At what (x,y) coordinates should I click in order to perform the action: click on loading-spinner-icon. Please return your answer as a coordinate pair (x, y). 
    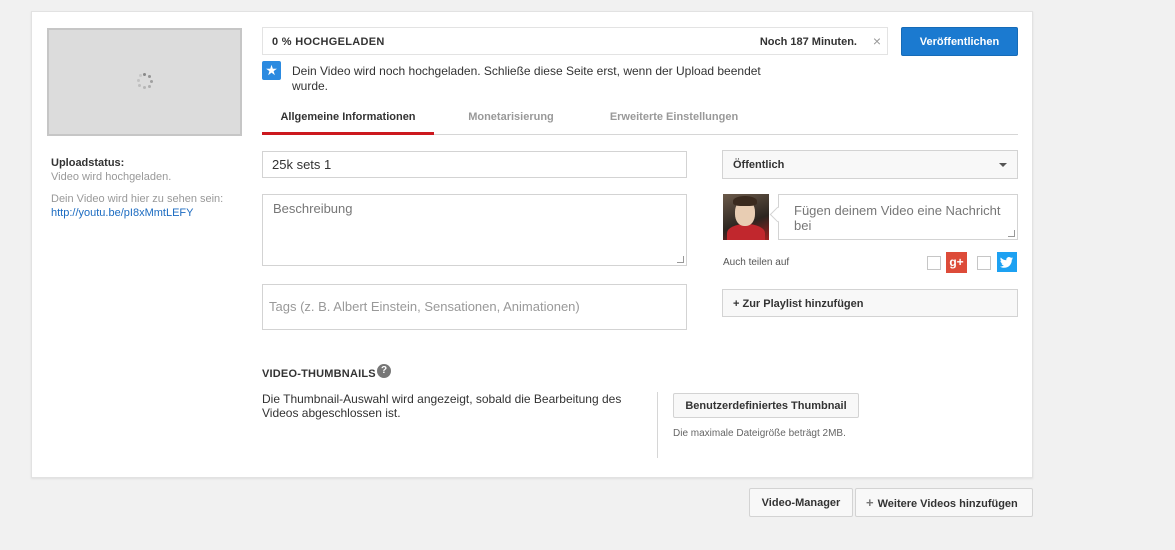
    Looking at the image, I should click on (145, 81).